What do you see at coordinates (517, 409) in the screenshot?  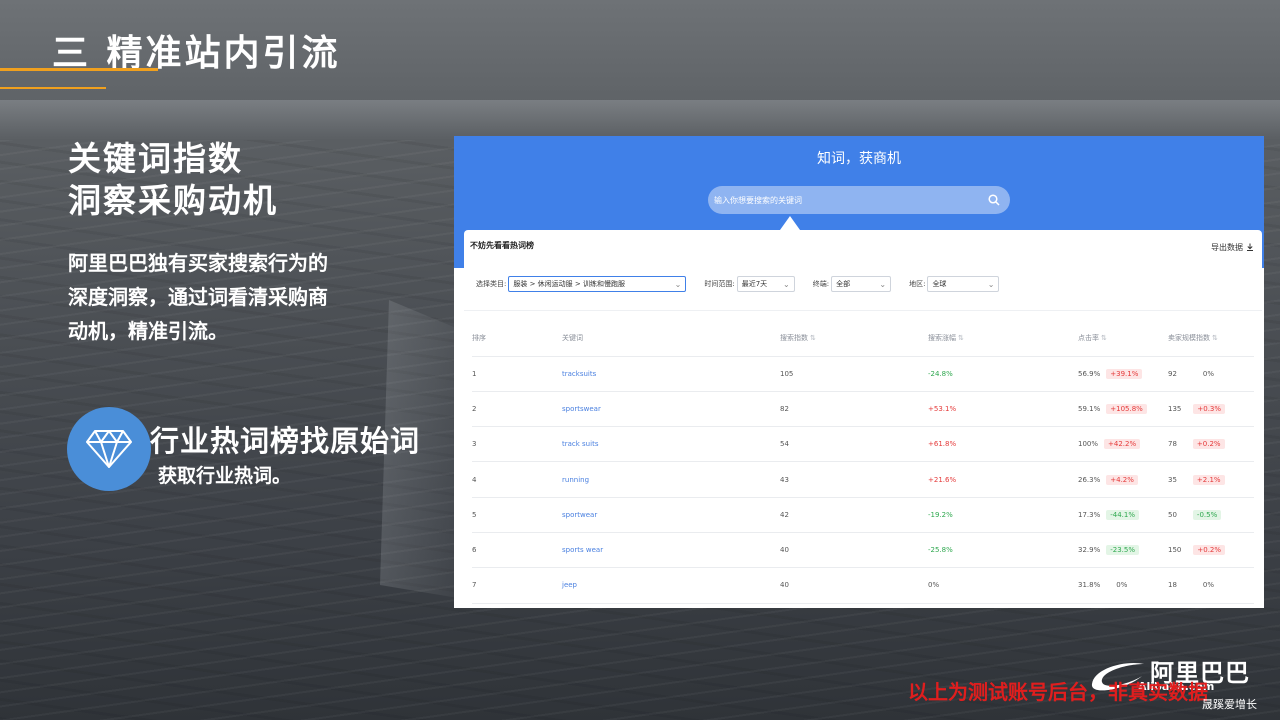 I see `rank-cell: 2` at bounding box center [517, 409].